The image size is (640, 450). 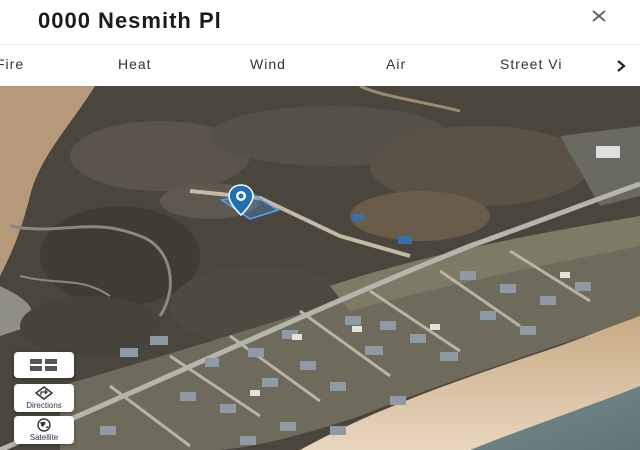 I want to click on tab-wind: Wind, so click(x=268, y=64).